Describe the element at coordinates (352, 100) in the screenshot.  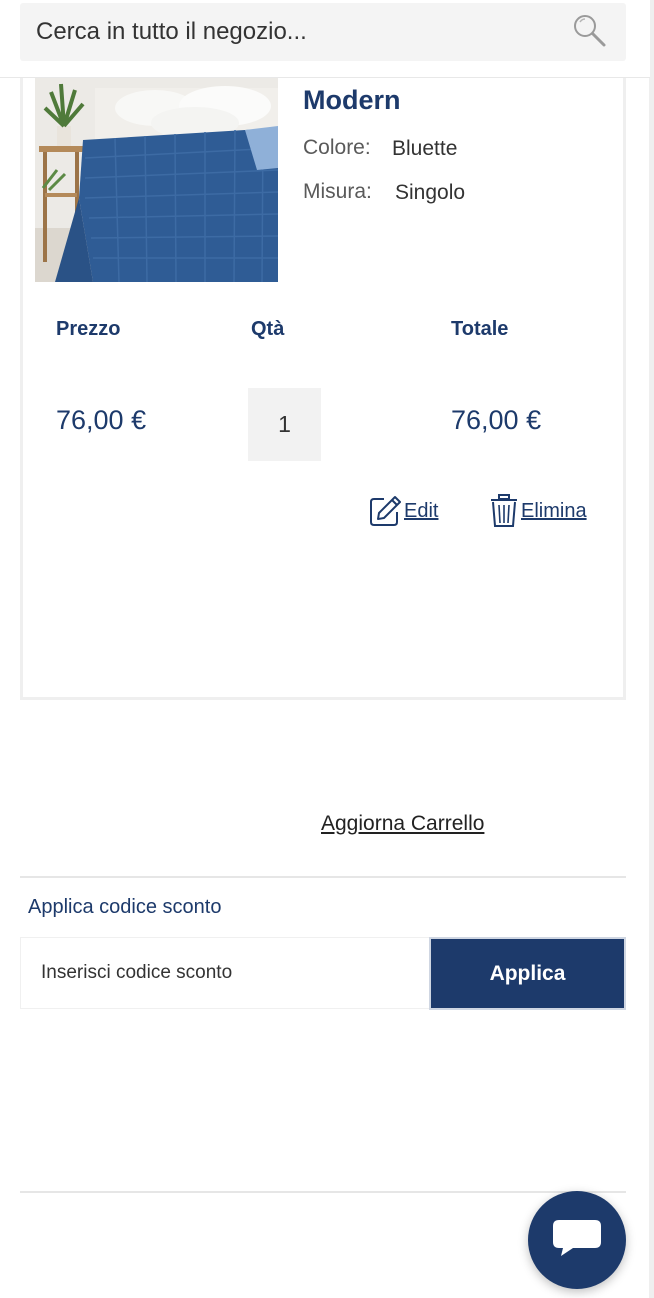
I see `product-name: Modern` at that location.